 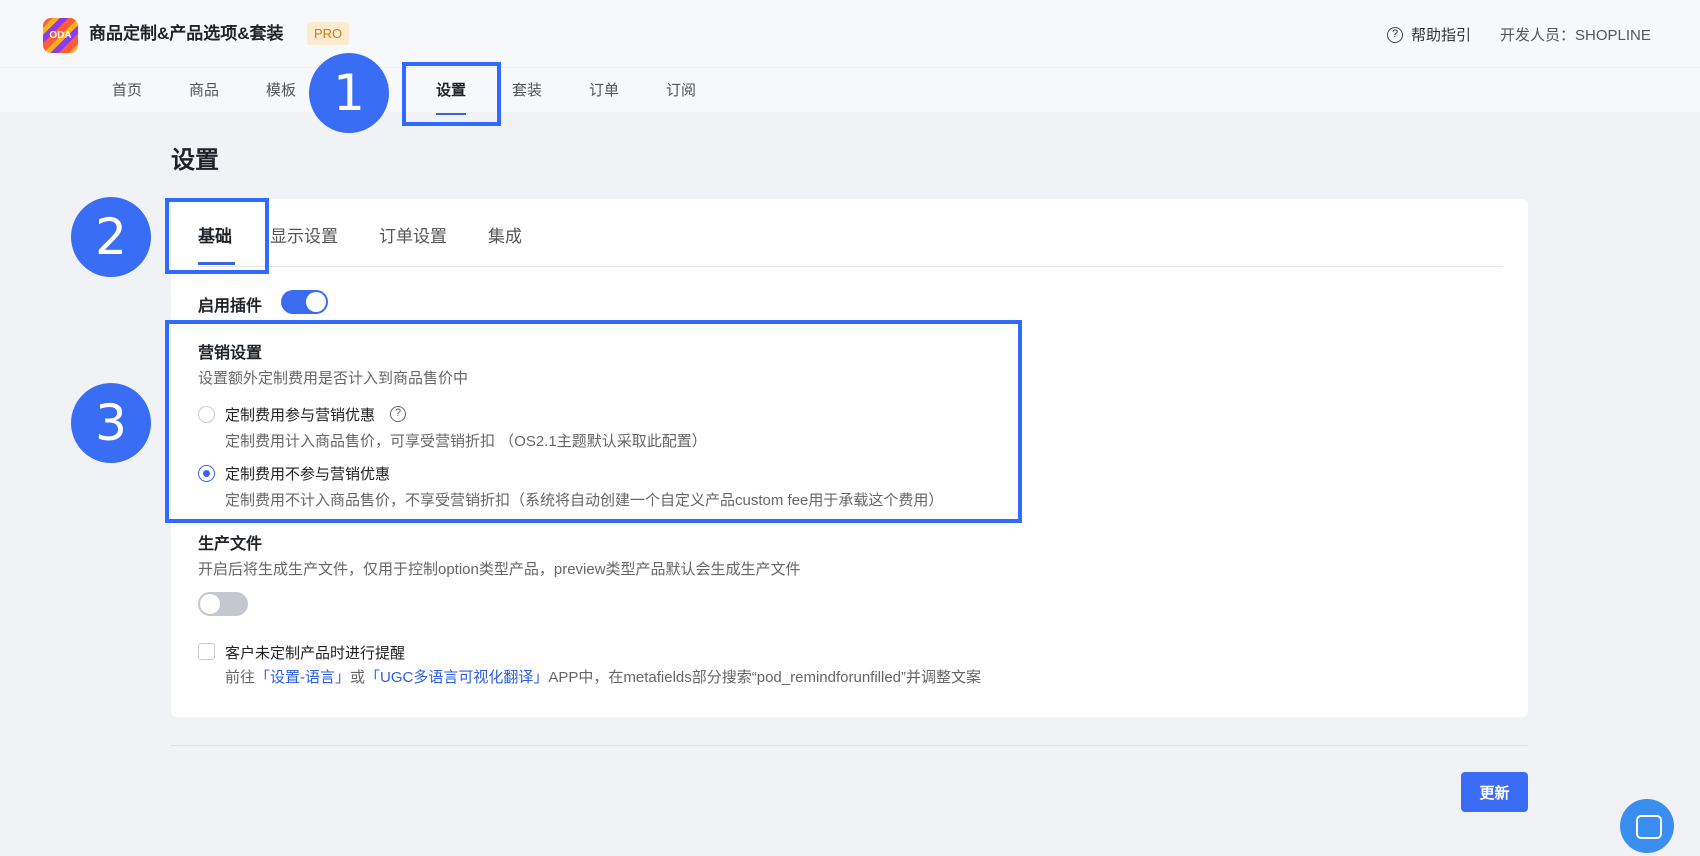 I want to click on annotation-badge-3: 3, so click(x=111, y=423).